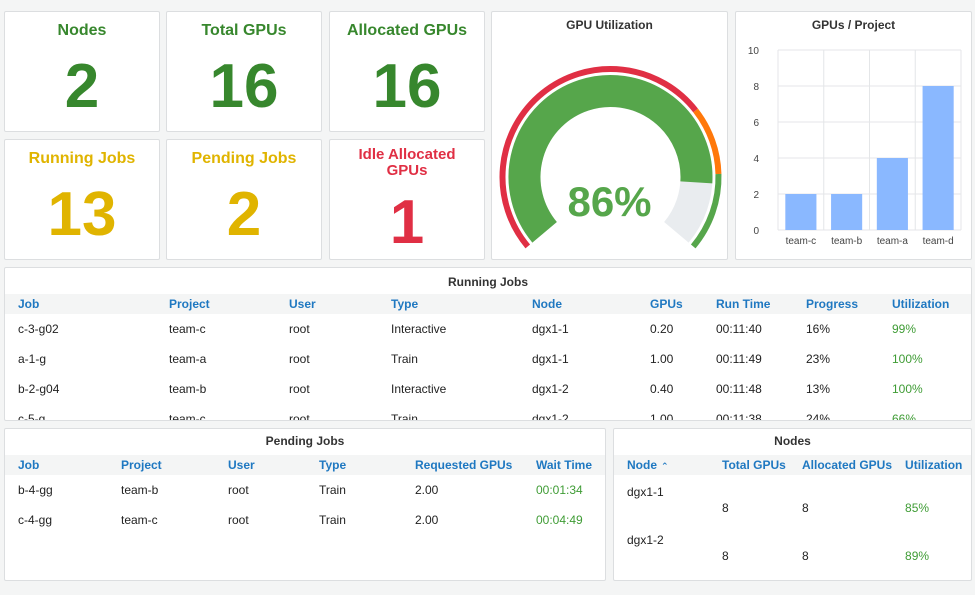  Describe the element at coordinates (756, 123) in the screenshot. I see `y-tick-label: 6` at that location.